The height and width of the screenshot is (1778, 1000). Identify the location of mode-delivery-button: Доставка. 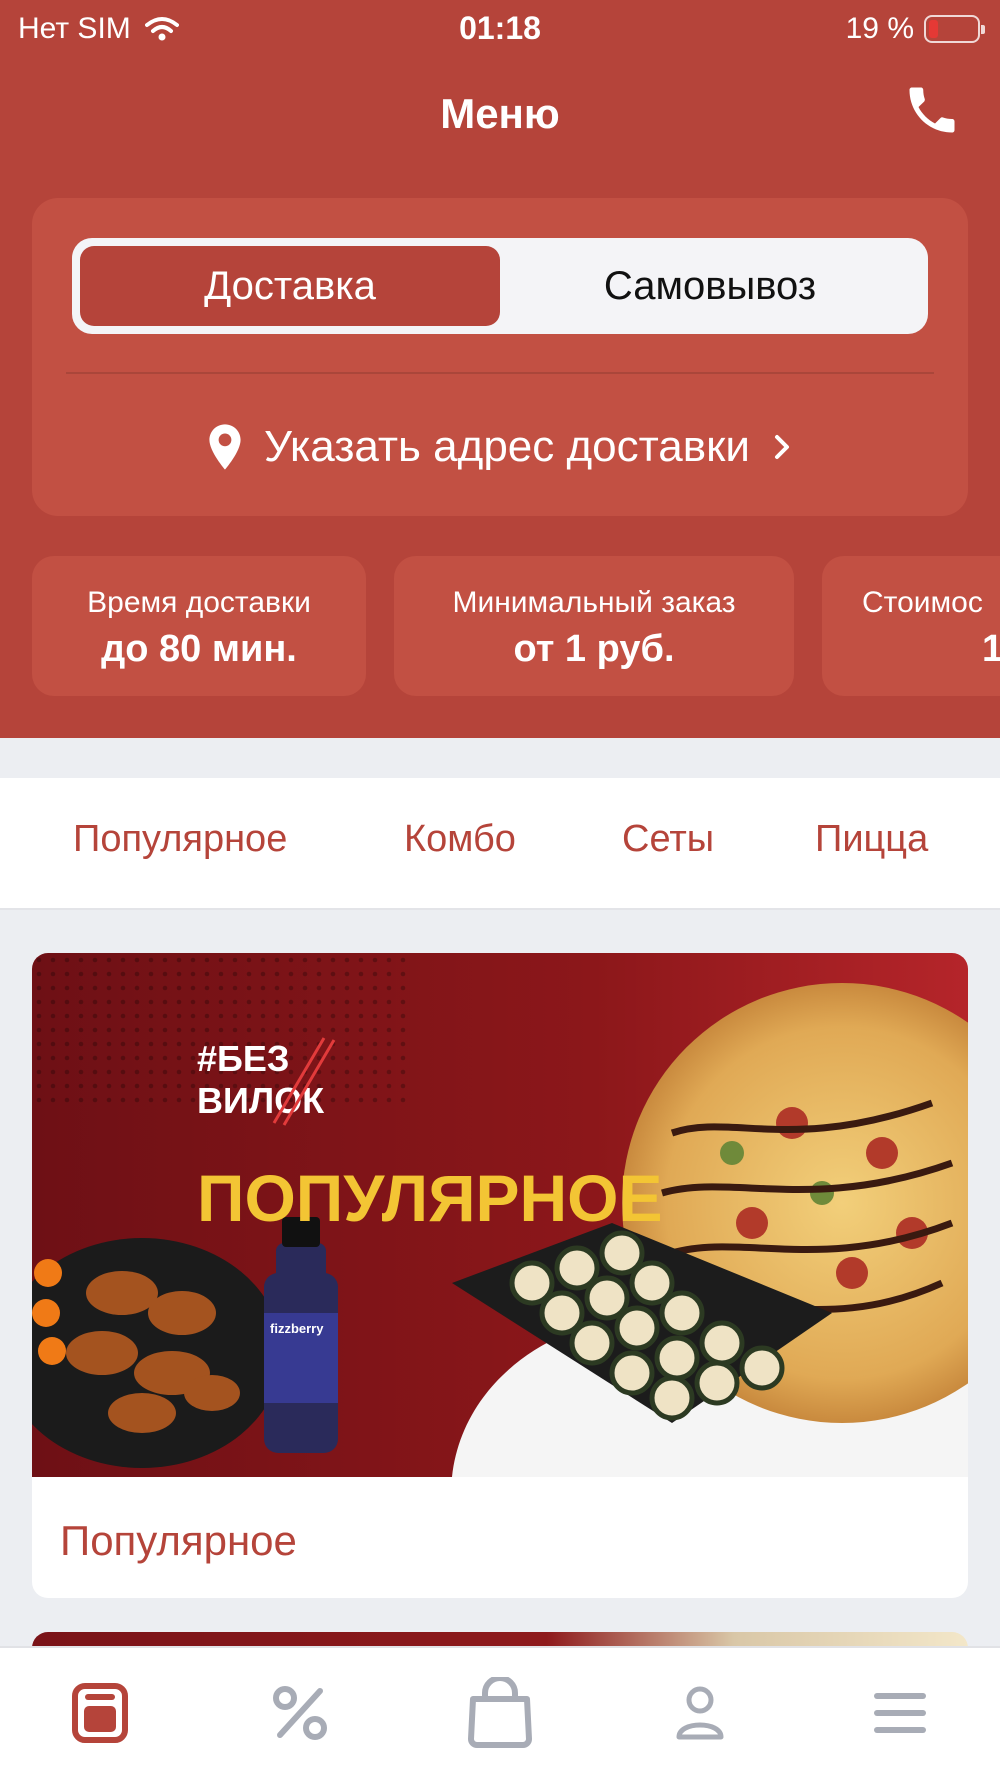
(290, 286).